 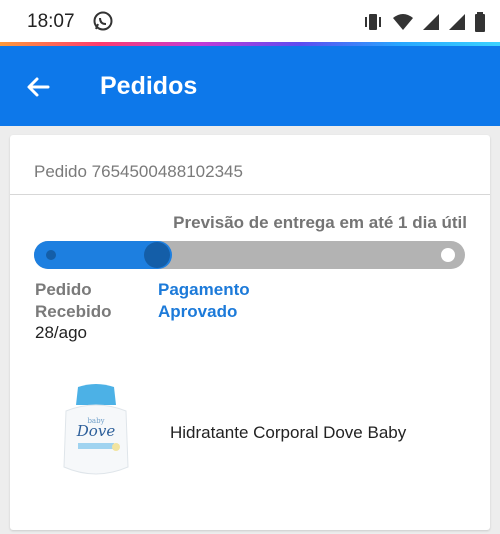 I want to click on step-label-payment: Pagamento Aprovado, so click(x=218, y=301).